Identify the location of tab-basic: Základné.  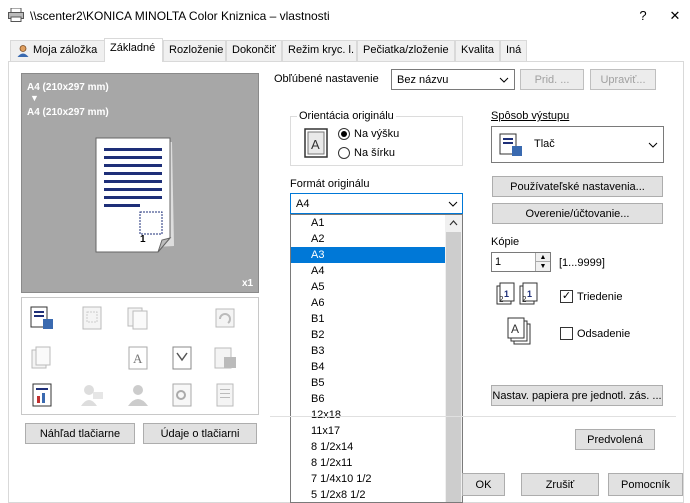
(133, 50).